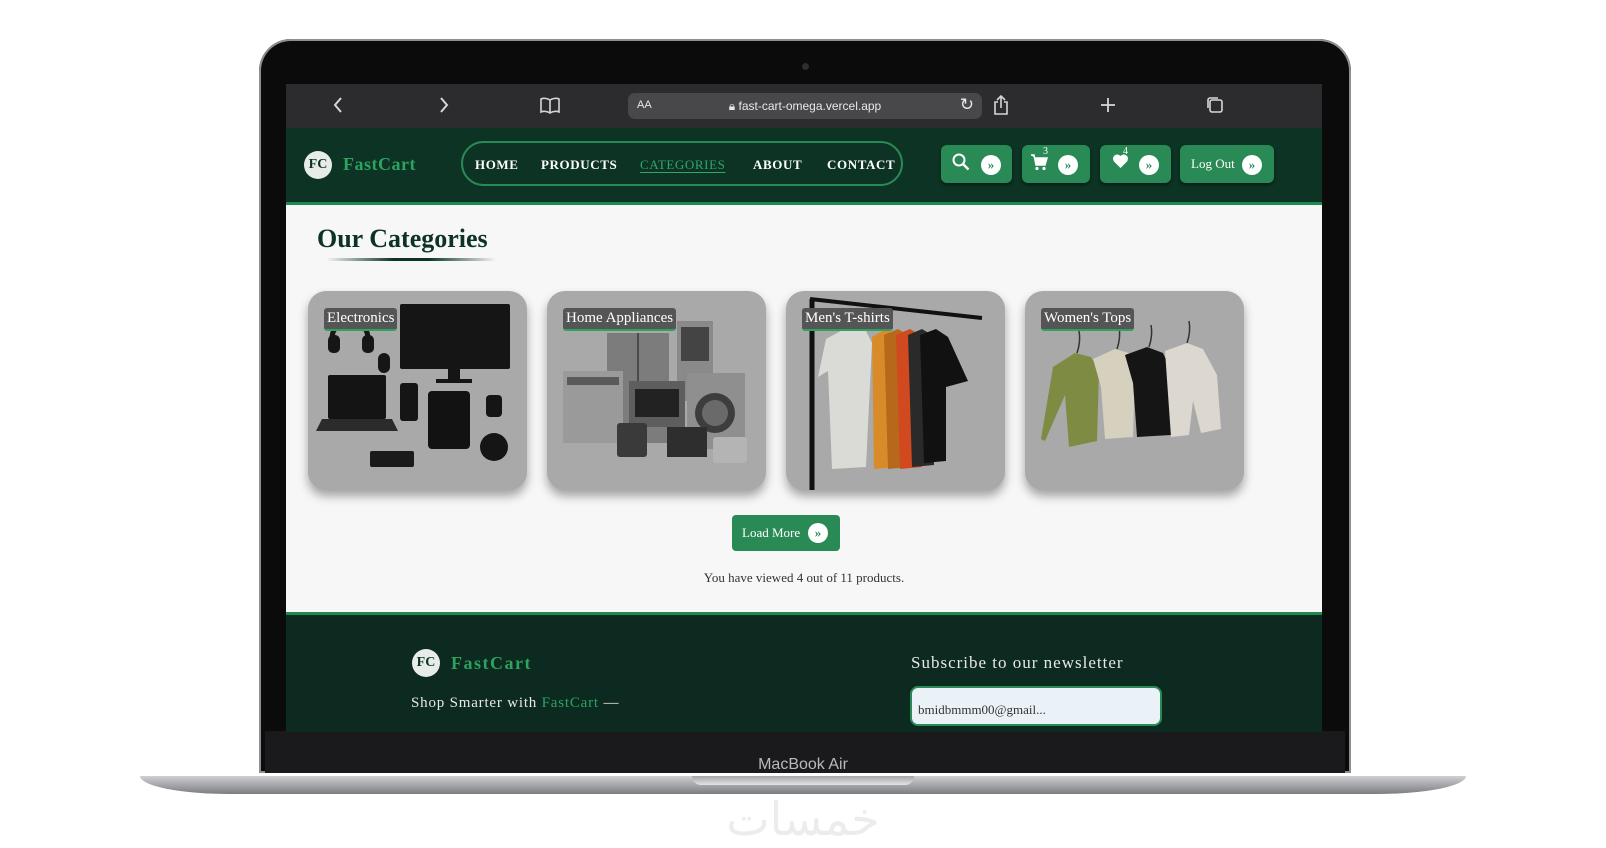 The height and width of the screenshot is (848, 1606). I want to click on chevron-right-icon, so click(444, 105).